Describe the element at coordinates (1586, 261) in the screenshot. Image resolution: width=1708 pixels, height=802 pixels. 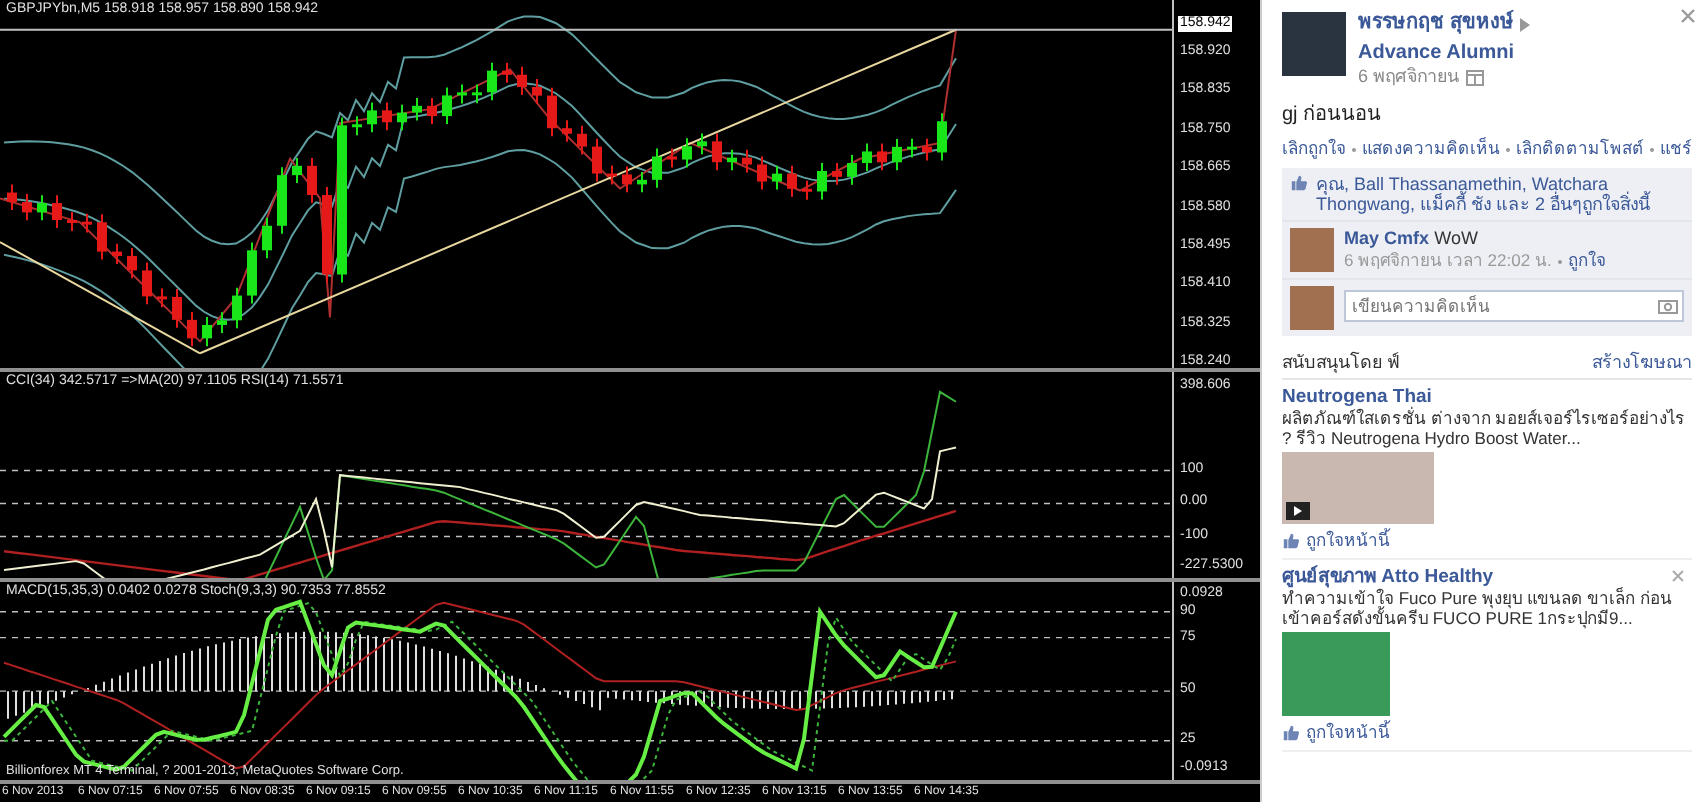
I see `like-link: ถูกใจ` at that location.